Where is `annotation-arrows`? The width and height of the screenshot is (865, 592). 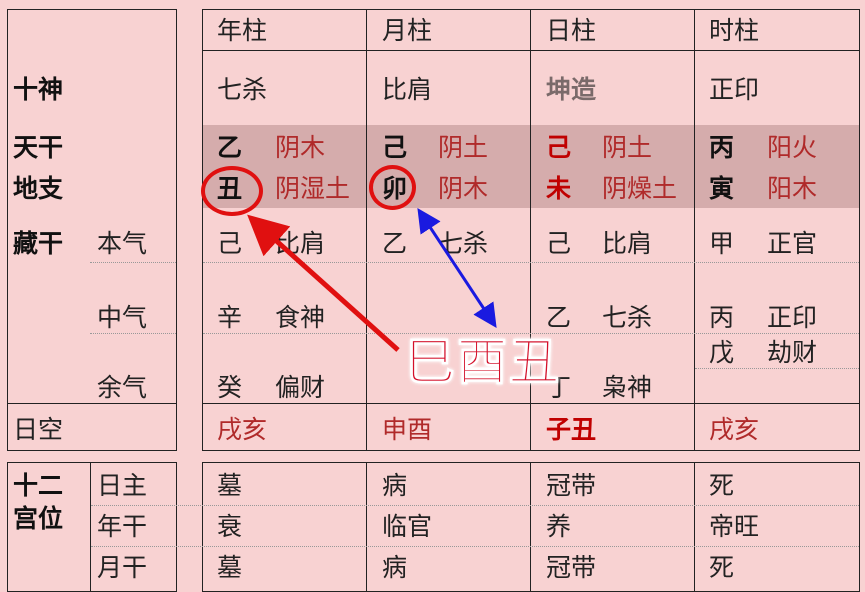
annotation-arrows is located at coordinates (372, 279).